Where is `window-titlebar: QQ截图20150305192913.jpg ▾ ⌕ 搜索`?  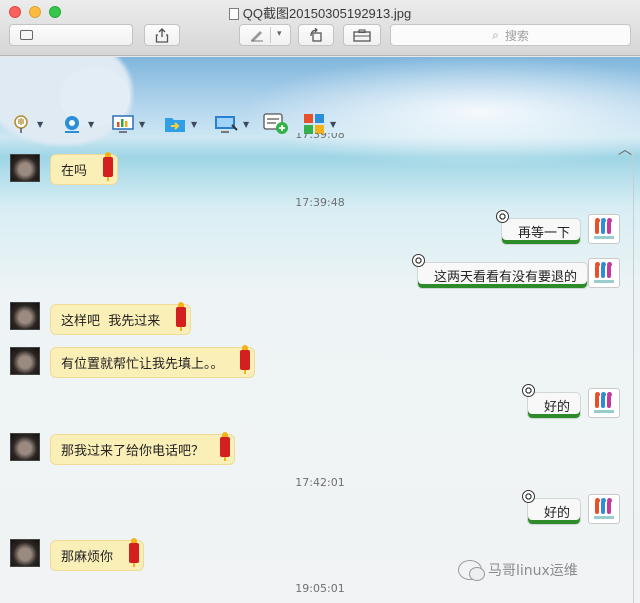
window-titlebar: QQ截图20150305192913.jpg ▾ ⌕ 搜索 is located at coordinates (320, 28).